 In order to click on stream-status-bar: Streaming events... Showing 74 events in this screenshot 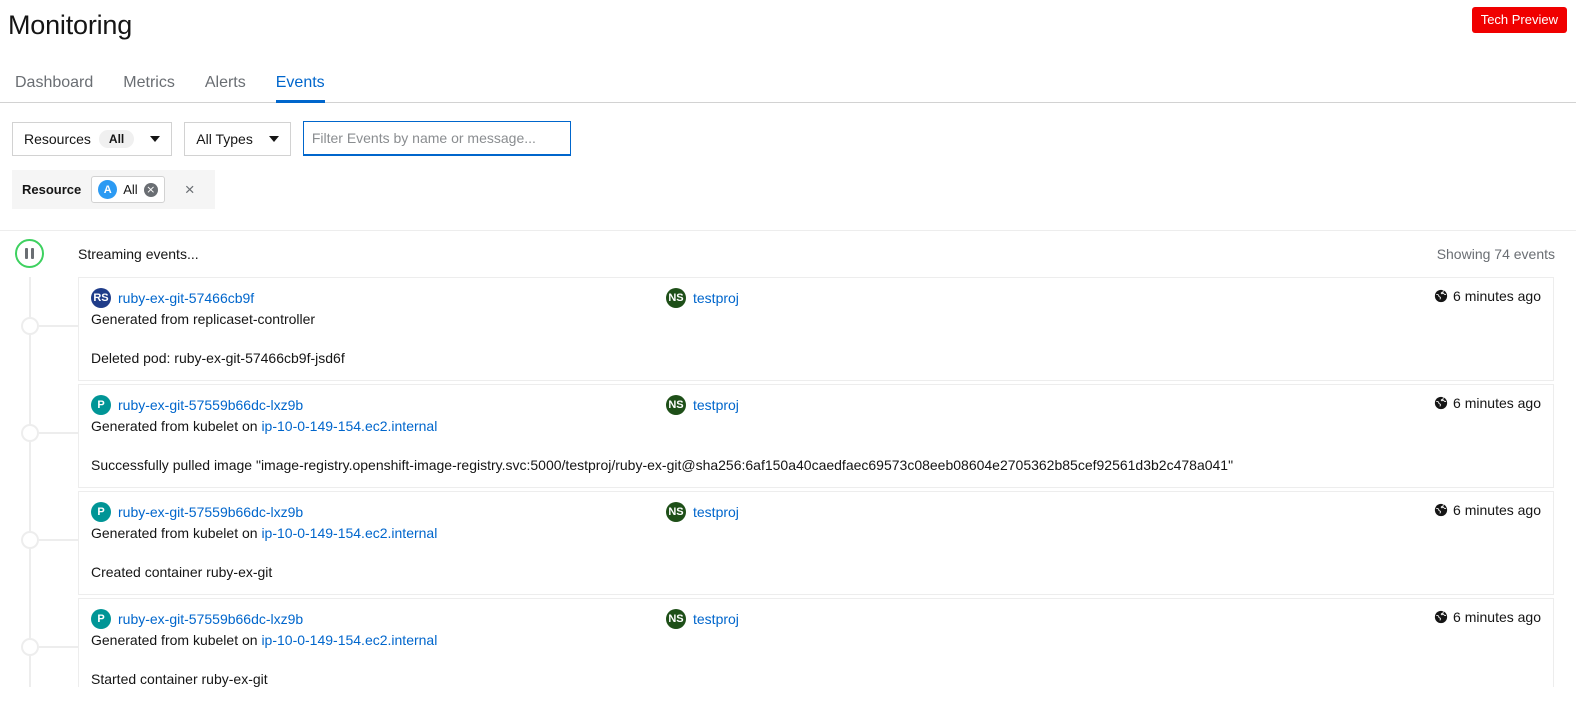, I will do `click(788, 254)`.